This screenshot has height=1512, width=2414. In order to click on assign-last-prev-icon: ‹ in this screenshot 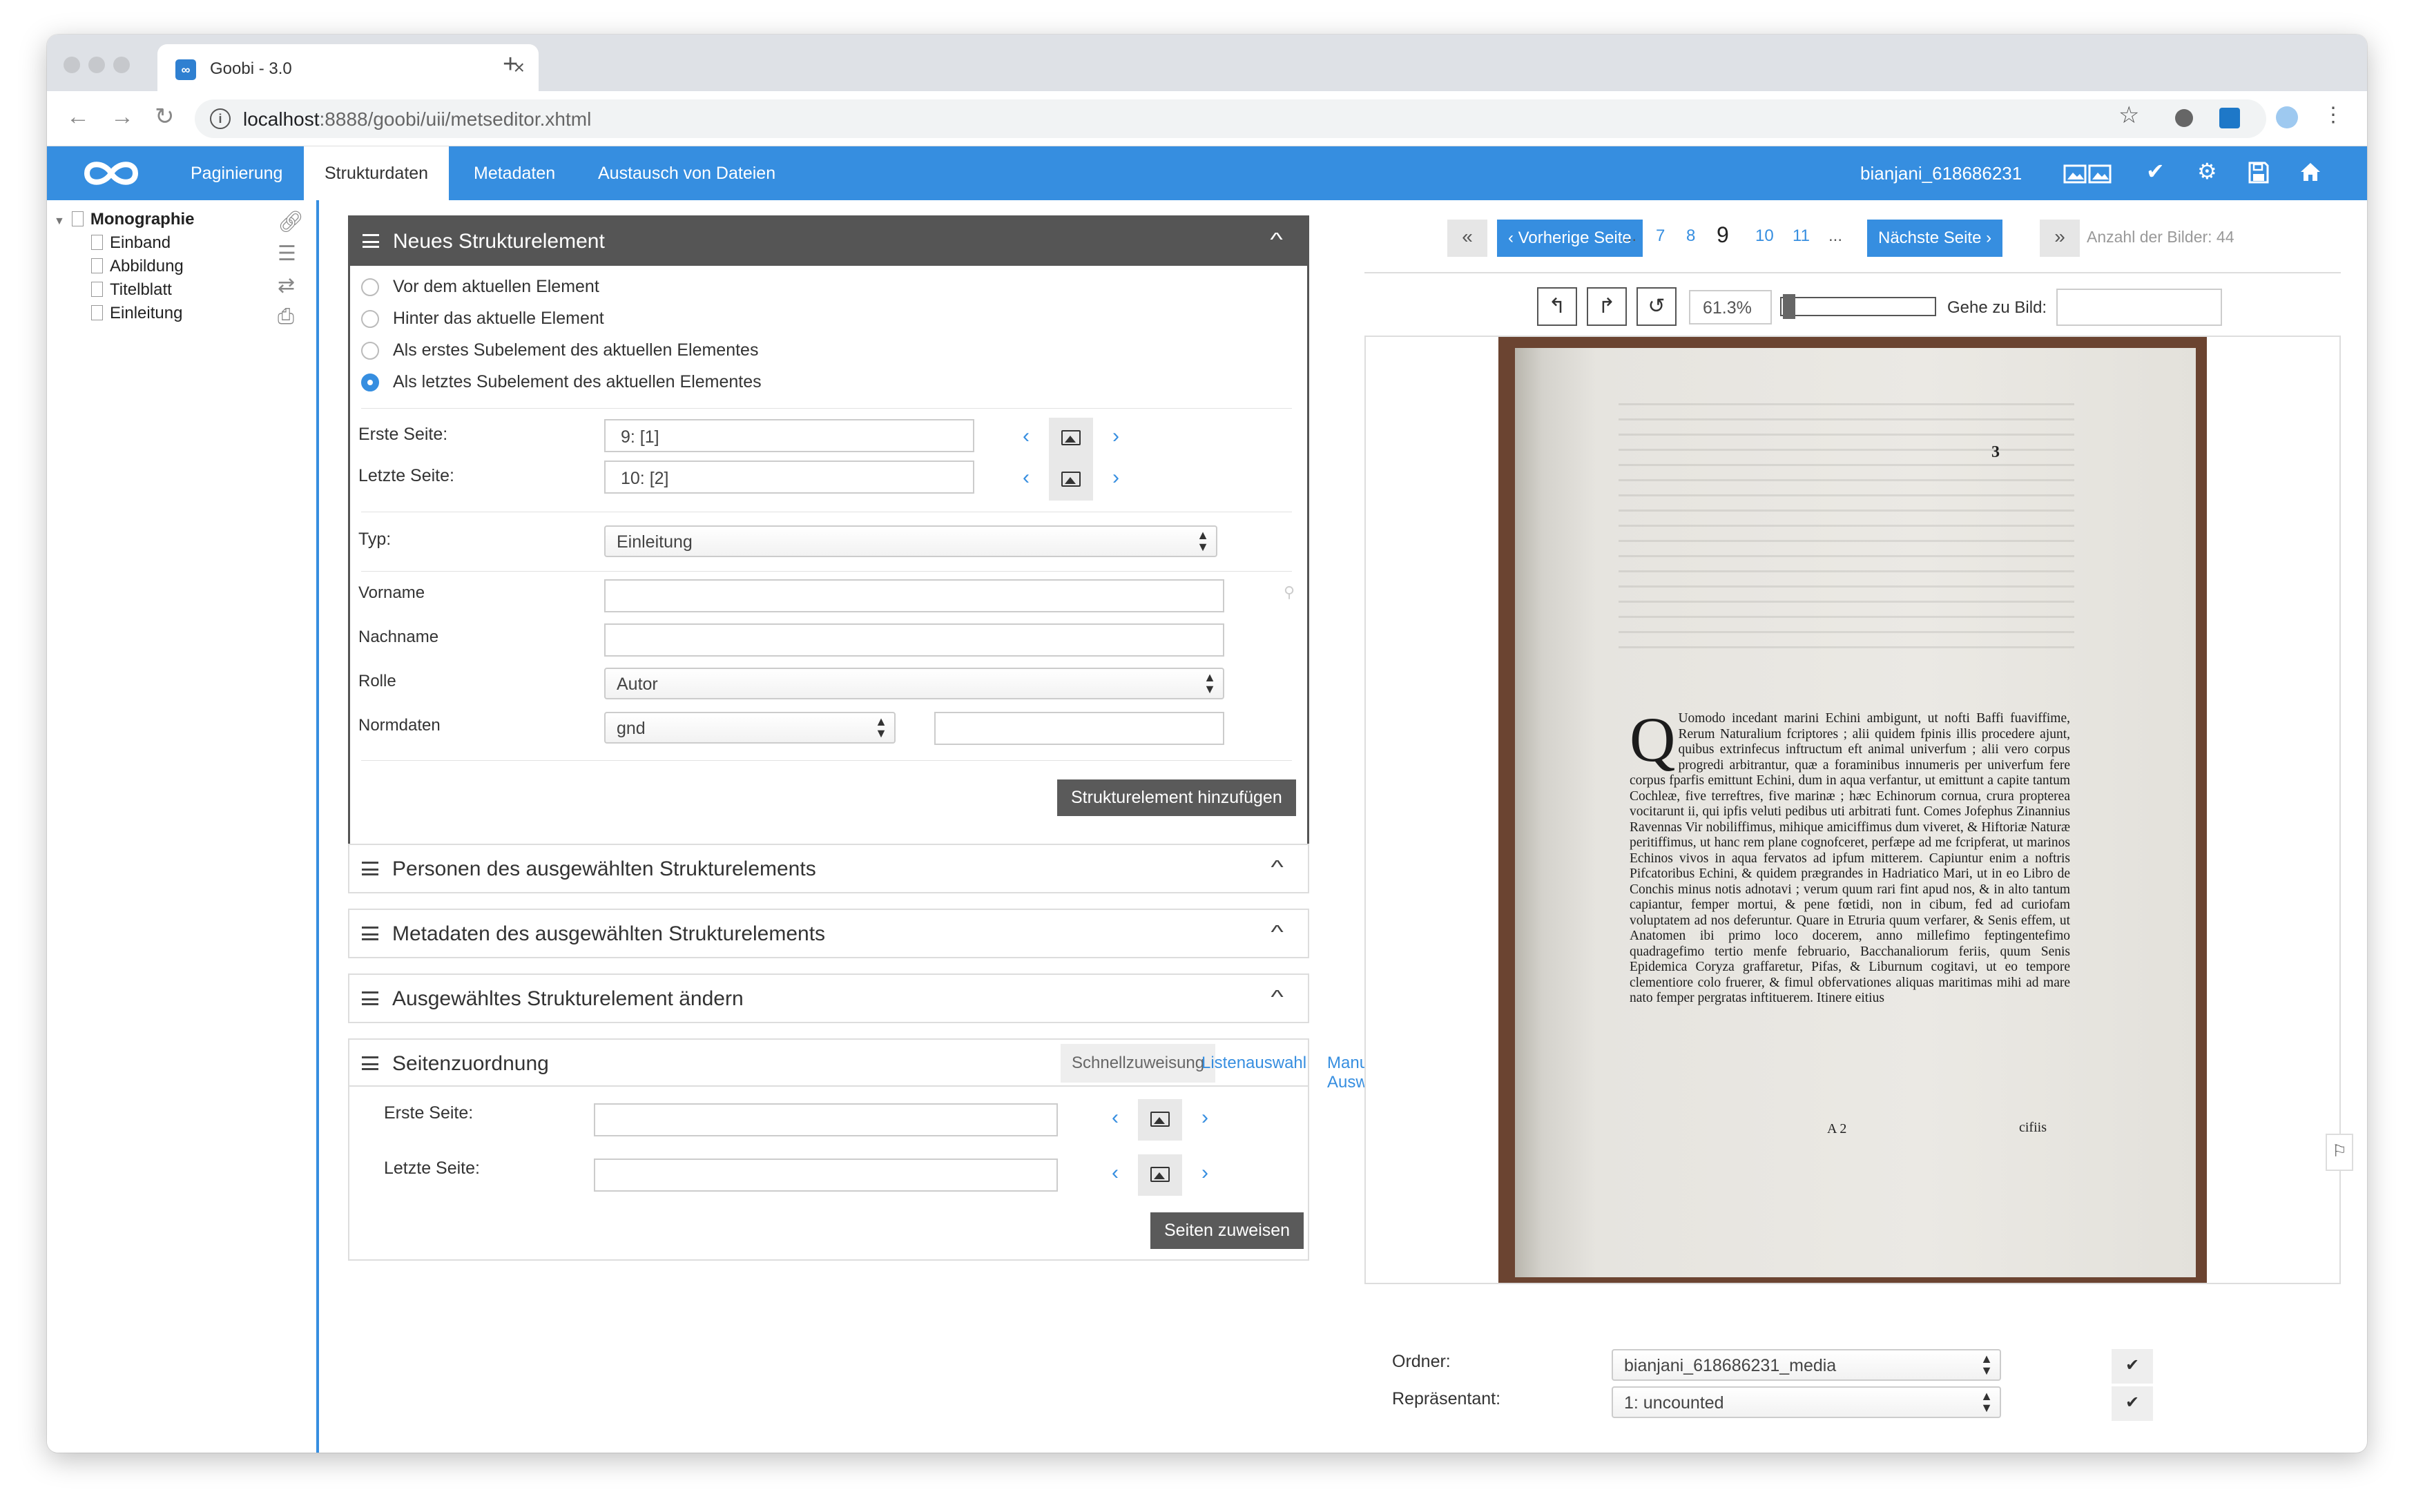, I will do `click(1115, 1173)`.